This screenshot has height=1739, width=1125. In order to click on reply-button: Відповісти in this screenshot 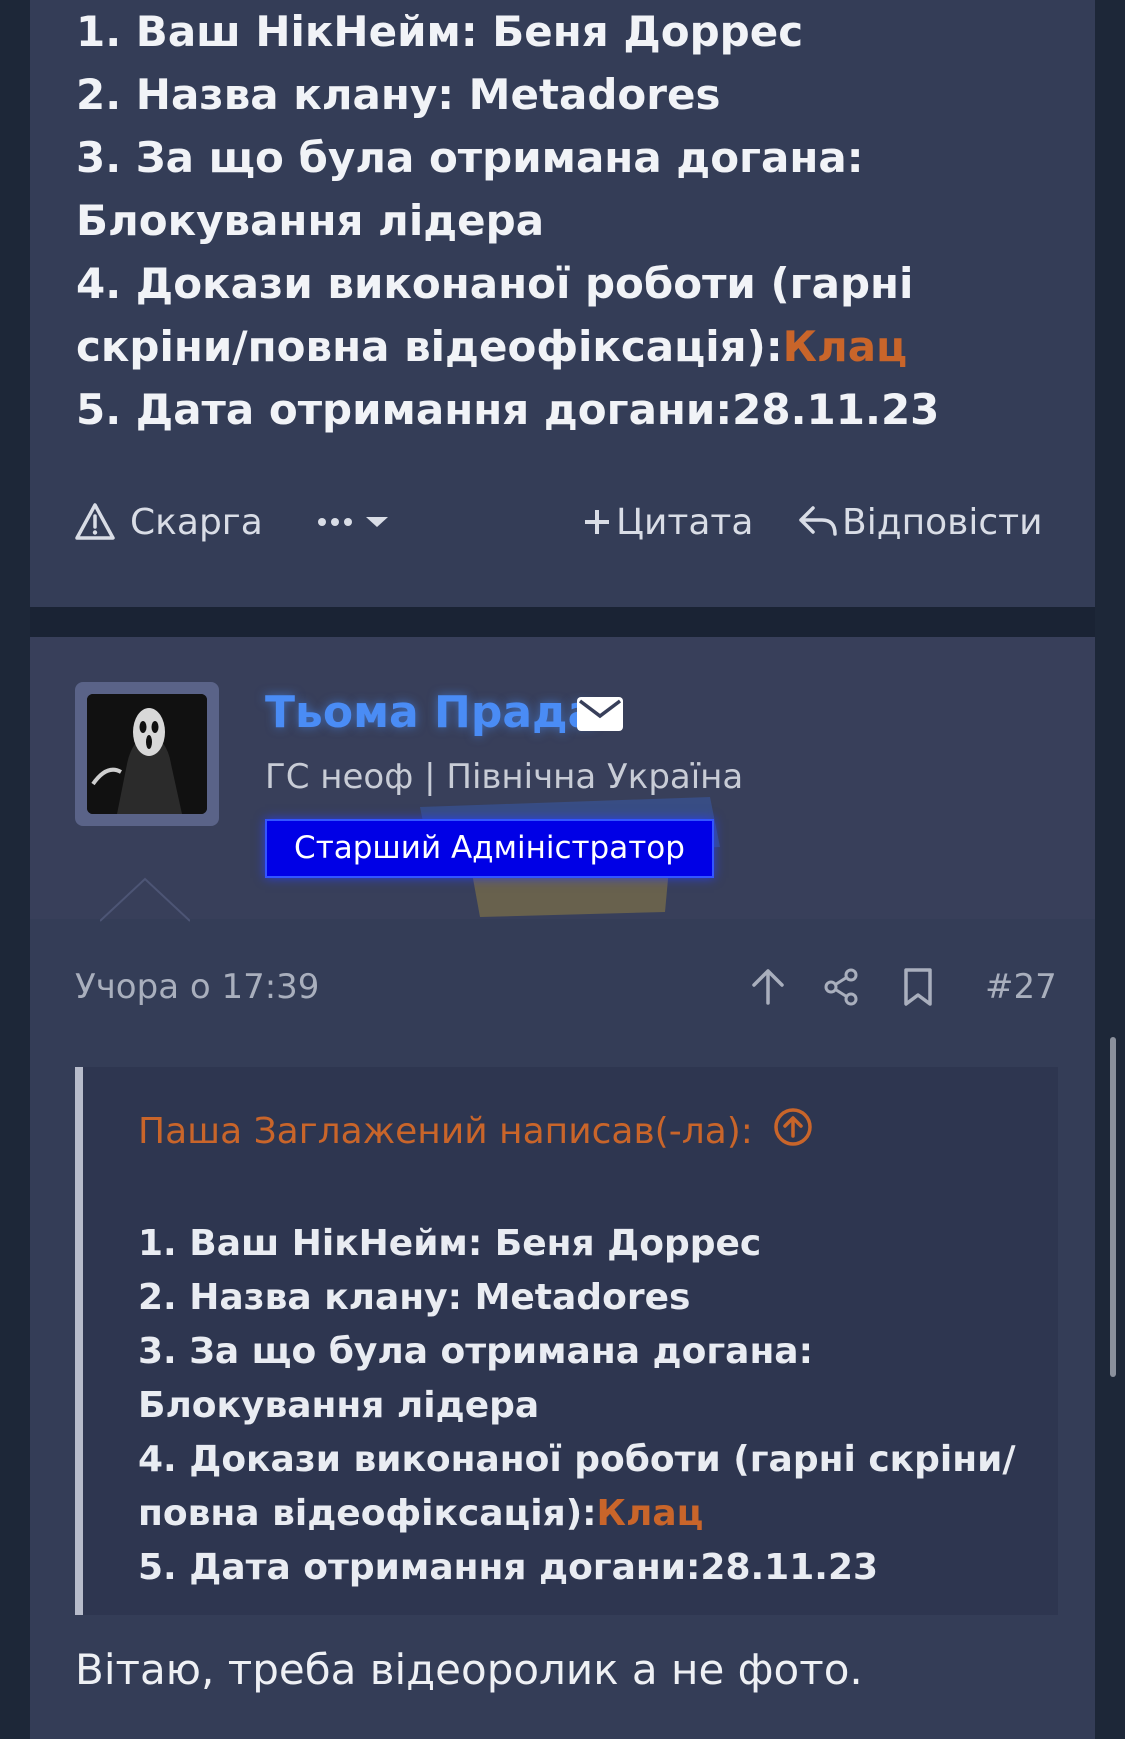, I will do `click(920, 522)`.